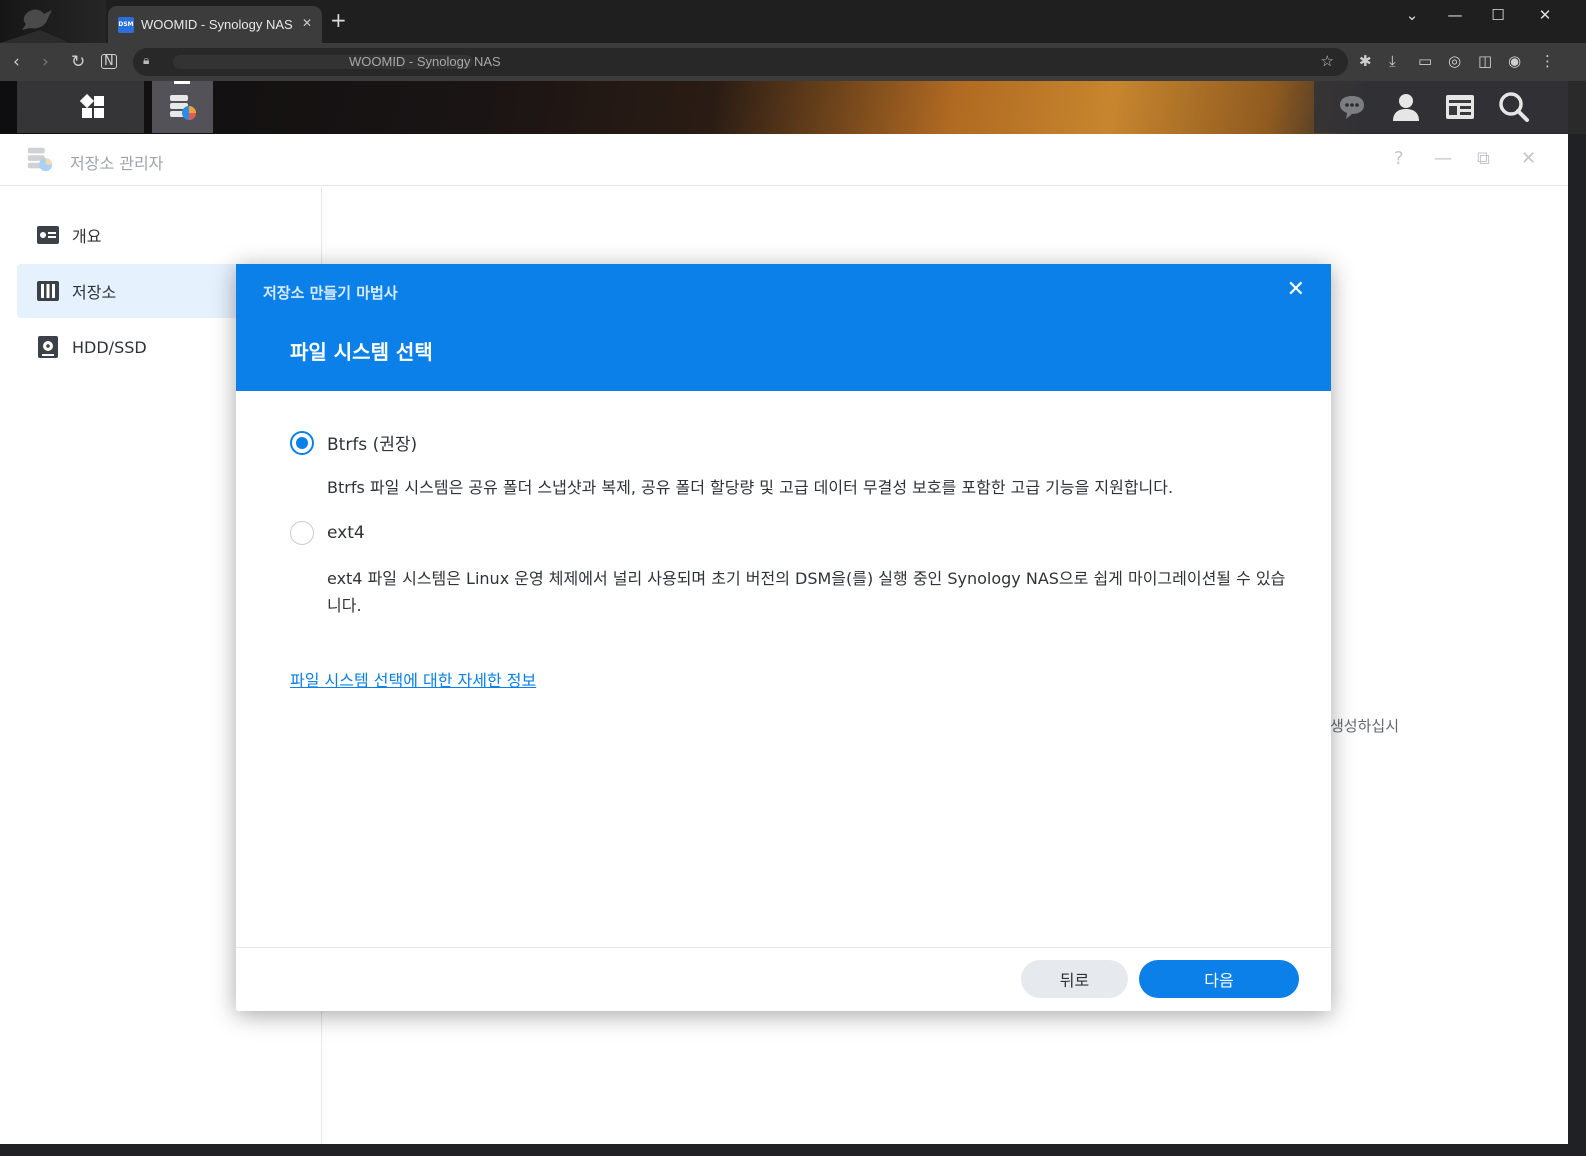 This screenshot has width=1586, height=1156. What do you see at coordinates (162, 235) in the screenshot?
I see `sidebar-item-overview: 개요` at bounding box center [162, 235].